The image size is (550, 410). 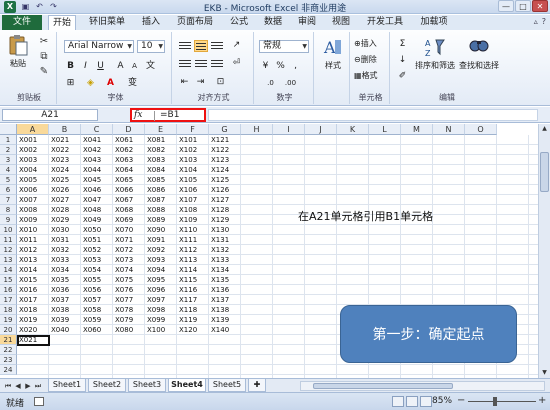 I want to click on column-header: G, so click(x=225, y=129).